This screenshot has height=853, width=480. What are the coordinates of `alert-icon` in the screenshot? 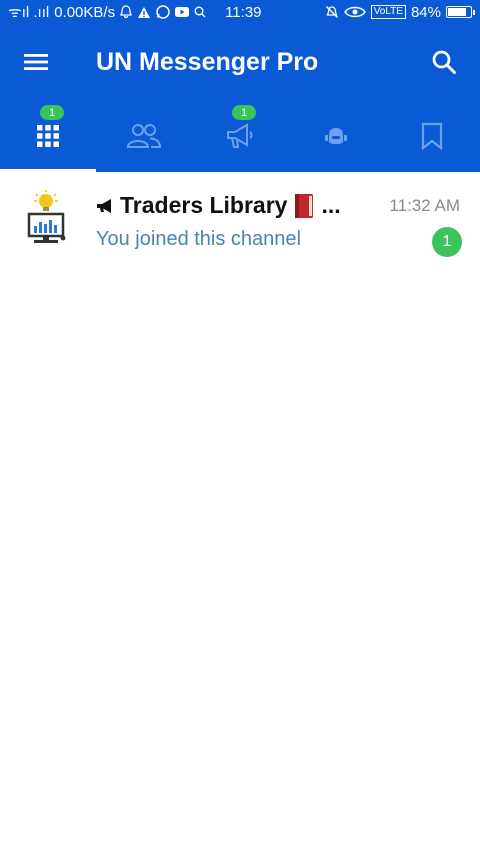 It's located at (144, 12).